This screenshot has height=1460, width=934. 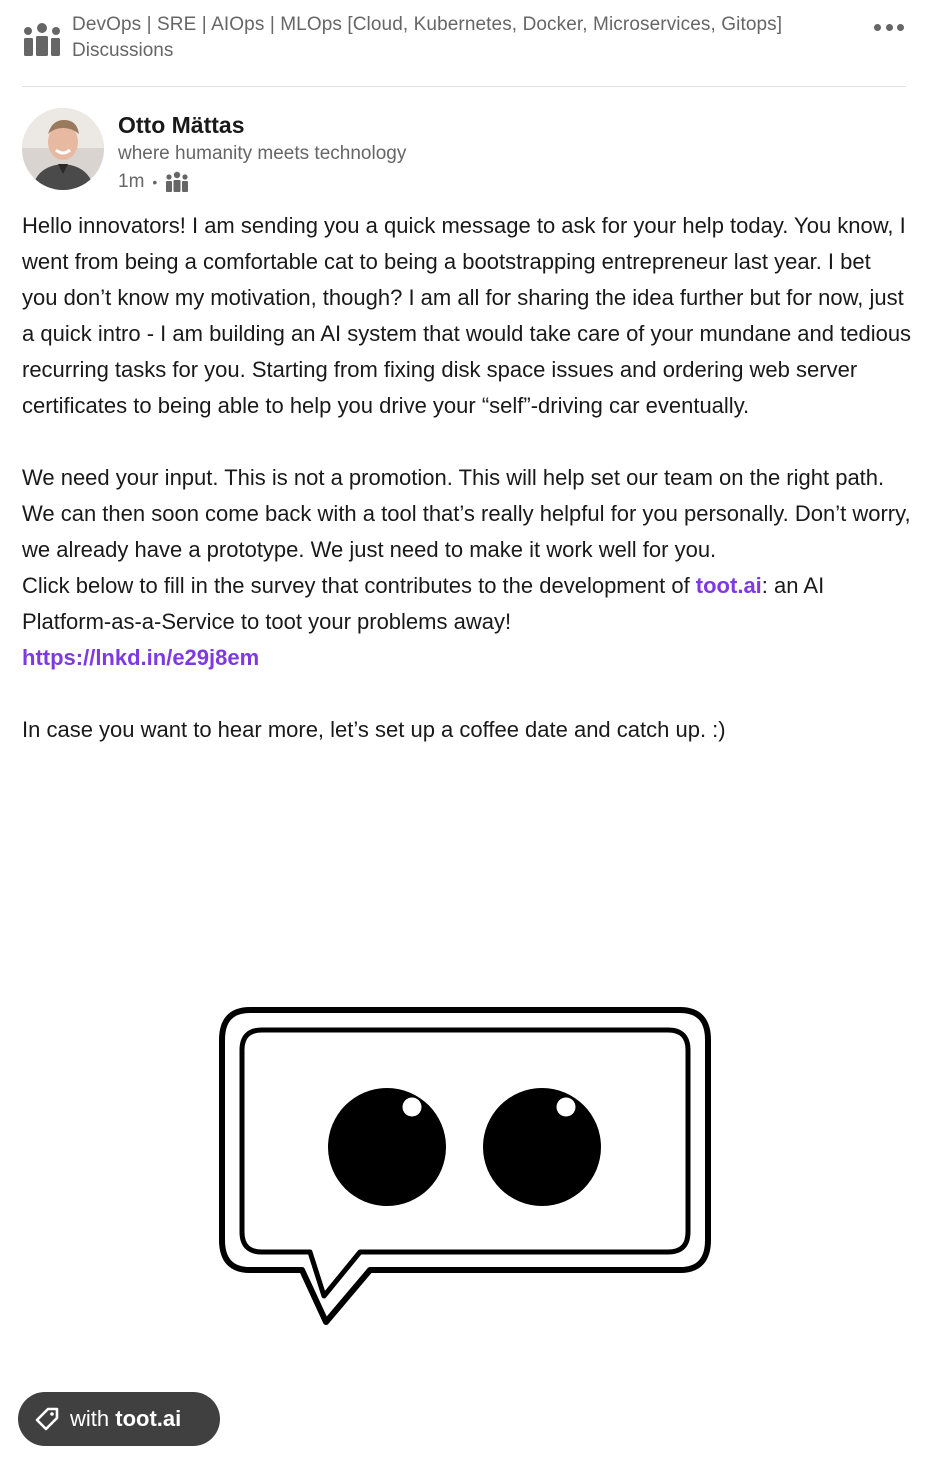 What do you see at coordinates (262, 153) in the screenshot?
I see `author-headline: where humanity meets technology` at bounding box center [262, 153].